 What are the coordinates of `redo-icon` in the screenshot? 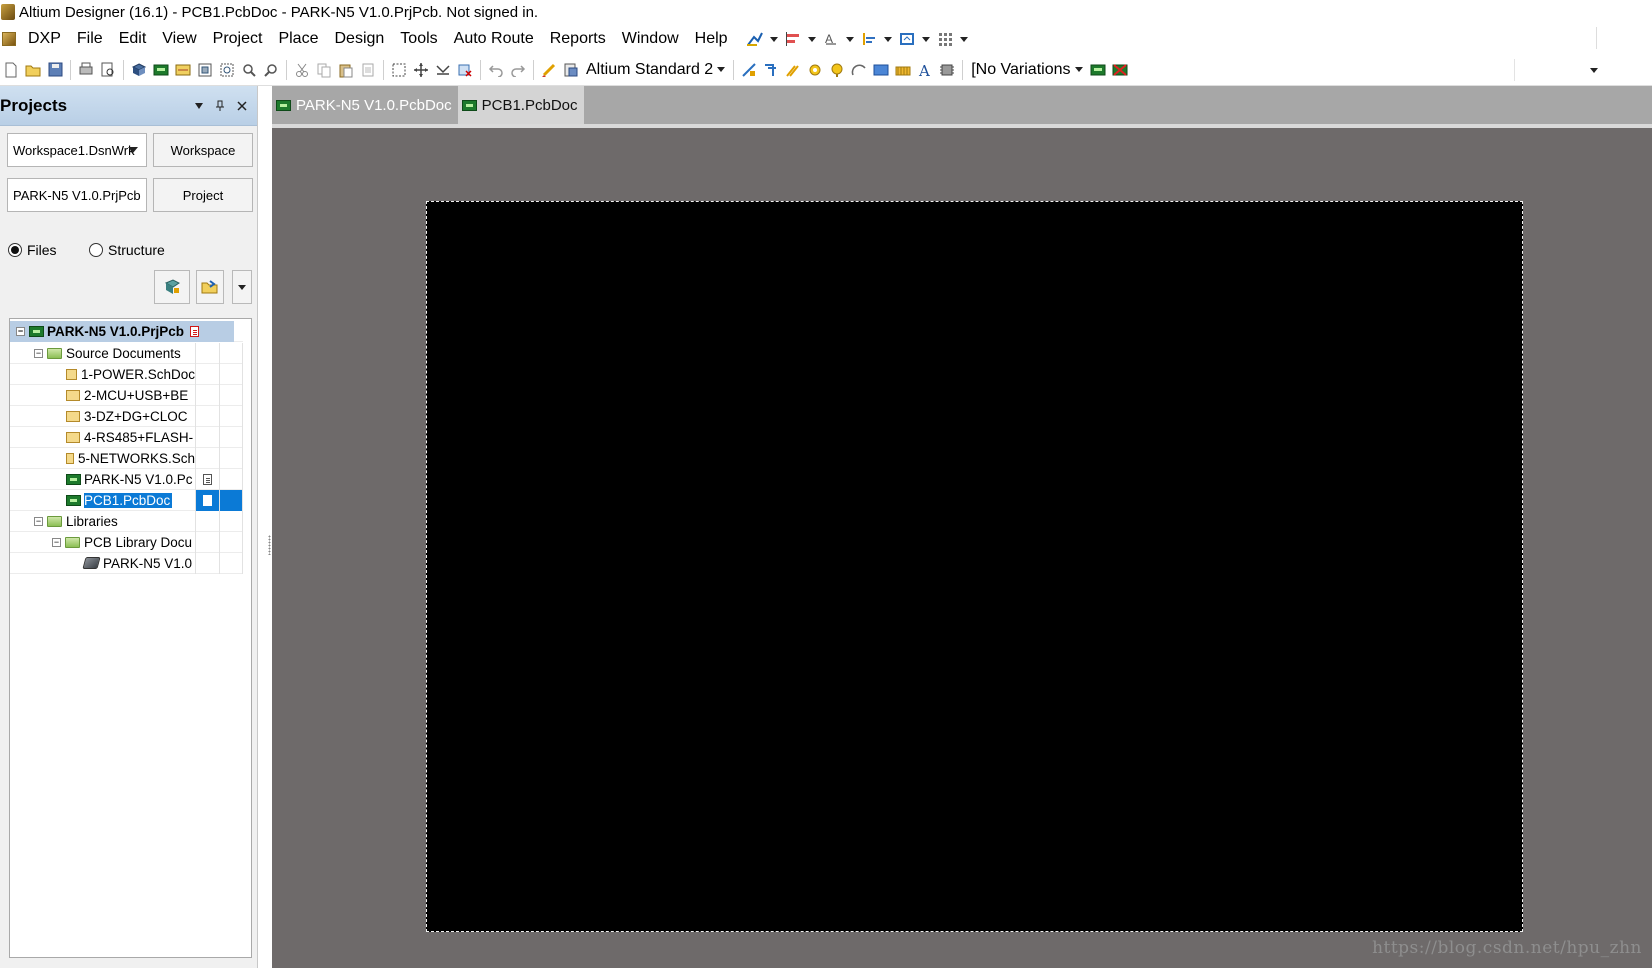 It's located at (518, 70).